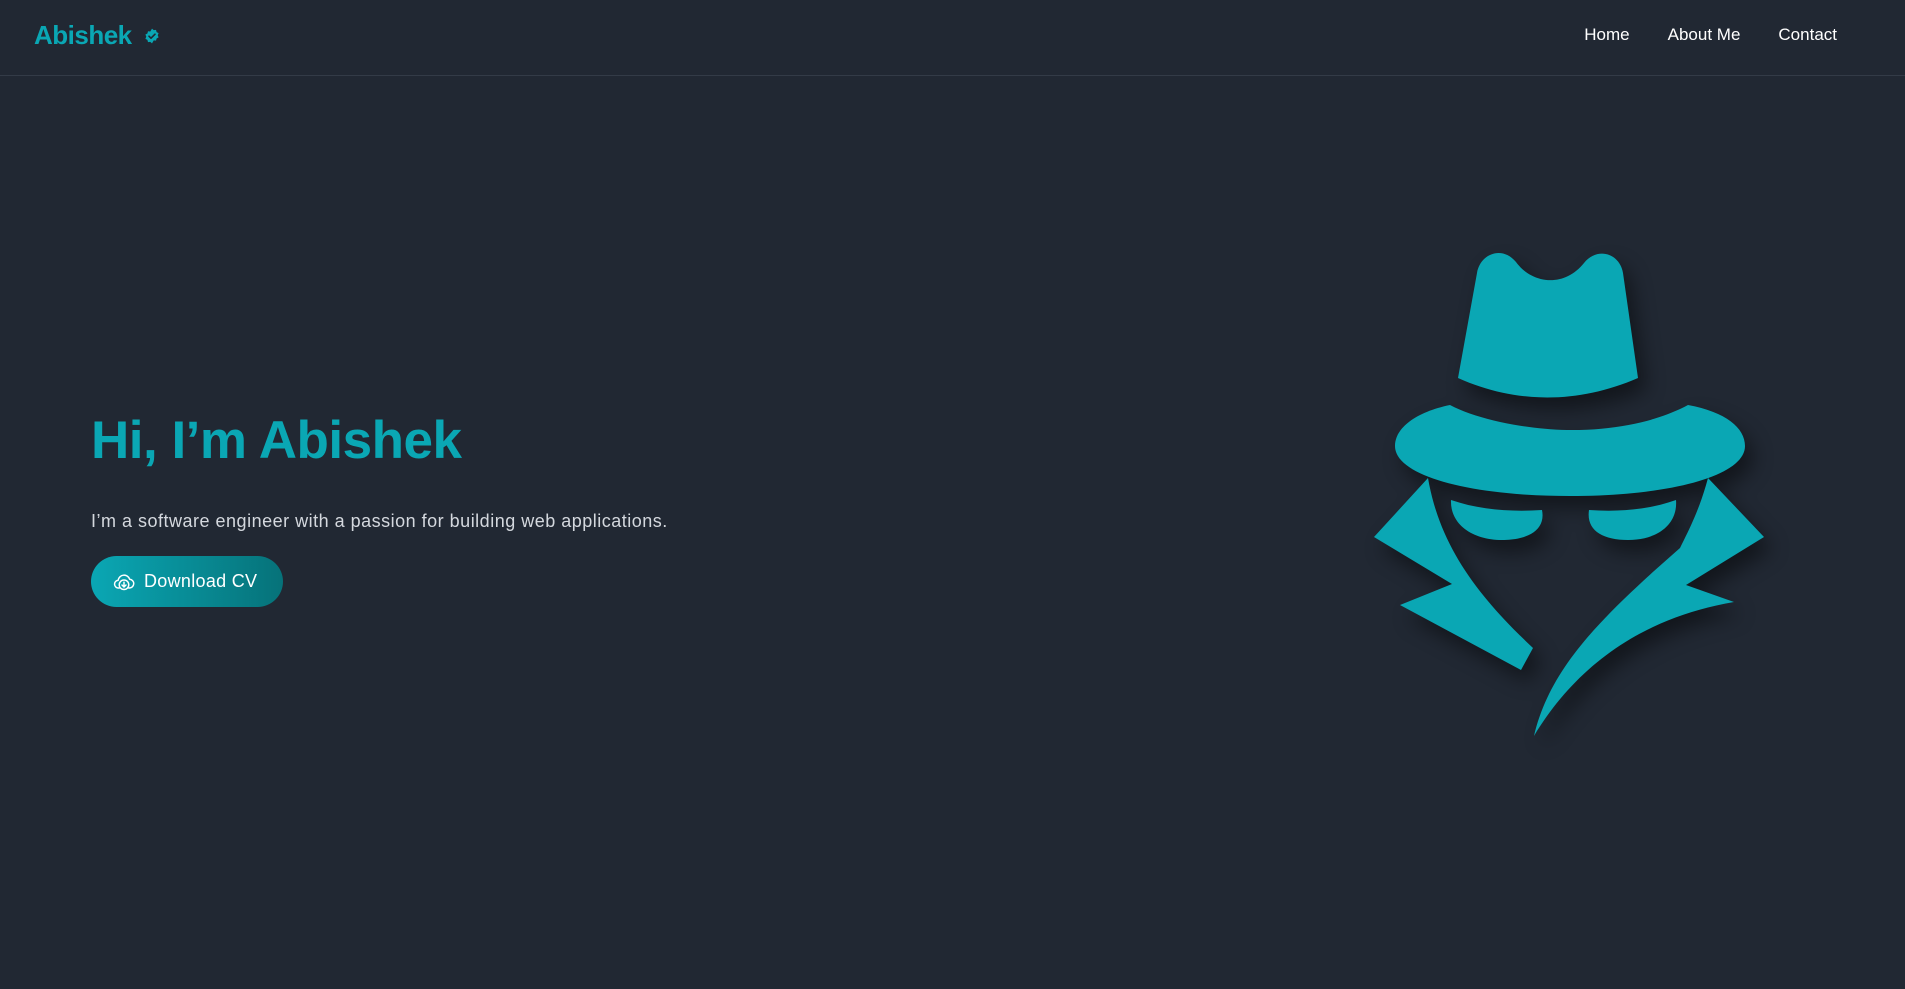 Image resolution: width=1905 pixels, height=989 pixels. What do you see at coordinates (83, 35) in the screenshot?
I see `brand-name: Abishek` at bounding box center [83, 35].